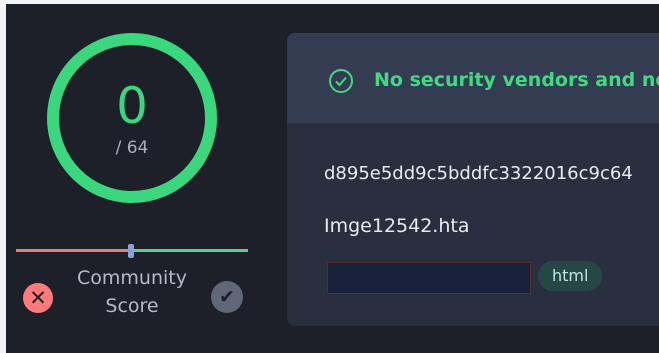  Describe the element at coordinates (397, 226) in the screenshot. I see `file-name: Imge12542.hta` at that location.